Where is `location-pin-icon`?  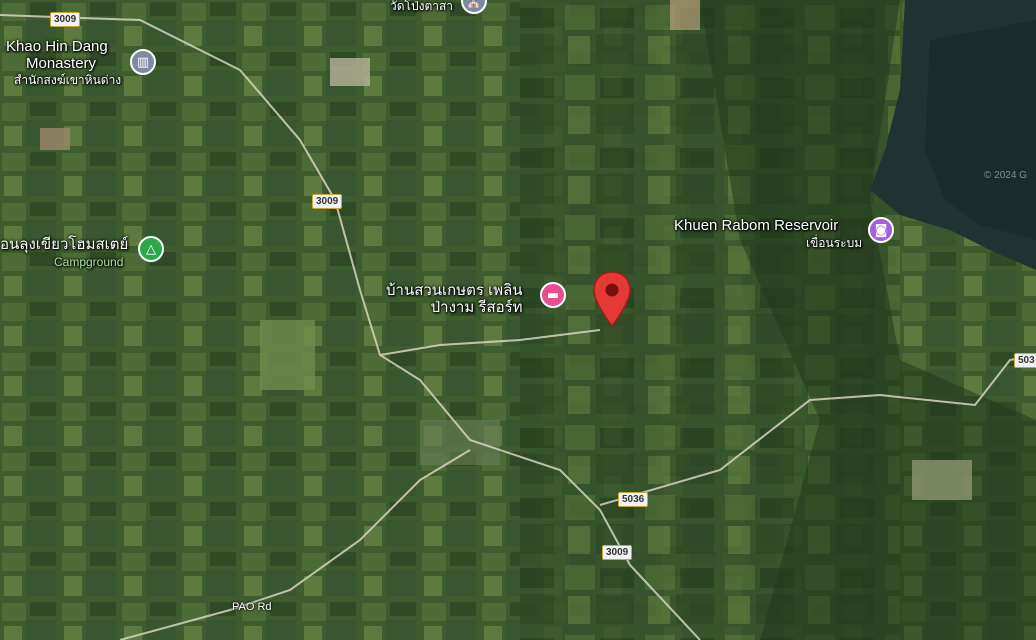 location-pin-icon is located at coordinates (612, 299).